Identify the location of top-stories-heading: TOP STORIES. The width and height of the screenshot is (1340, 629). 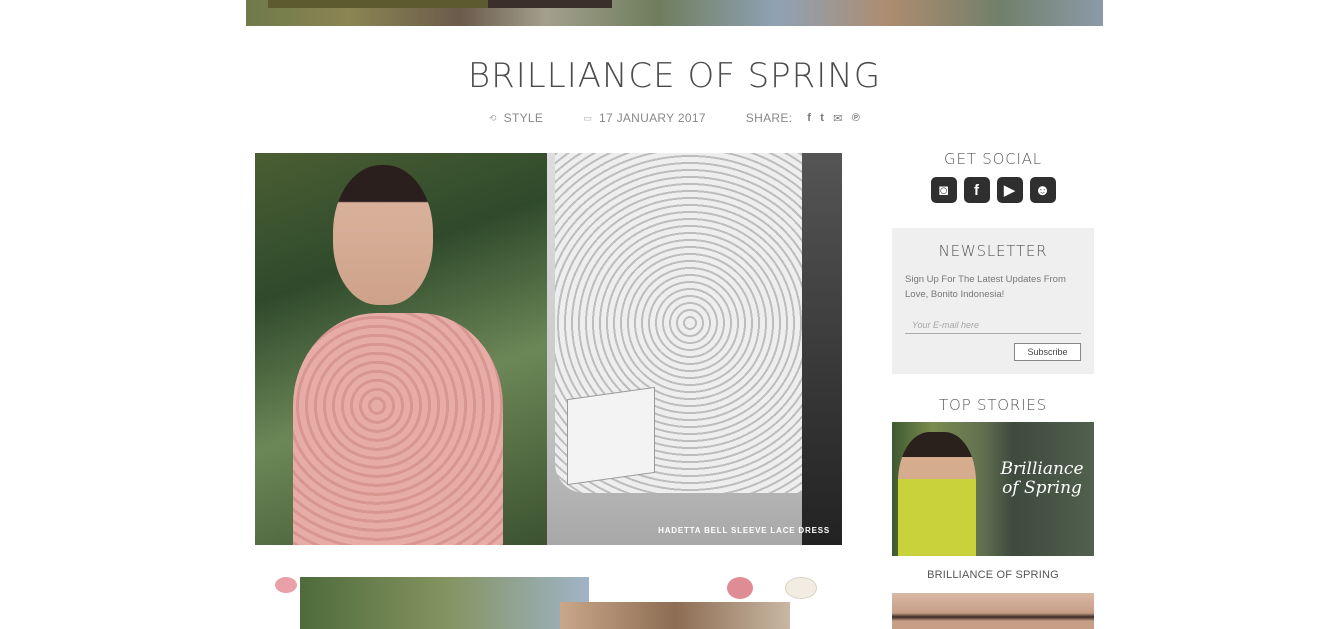
(993, 405).